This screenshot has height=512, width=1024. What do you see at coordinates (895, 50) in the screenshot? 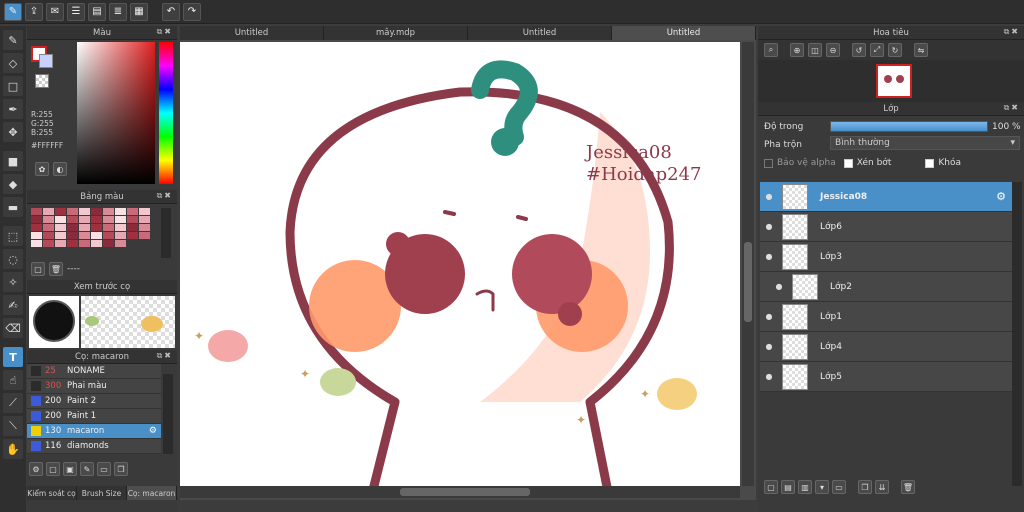
I see `rotate-right-icon: ↻` at bounding box center [895, 50].